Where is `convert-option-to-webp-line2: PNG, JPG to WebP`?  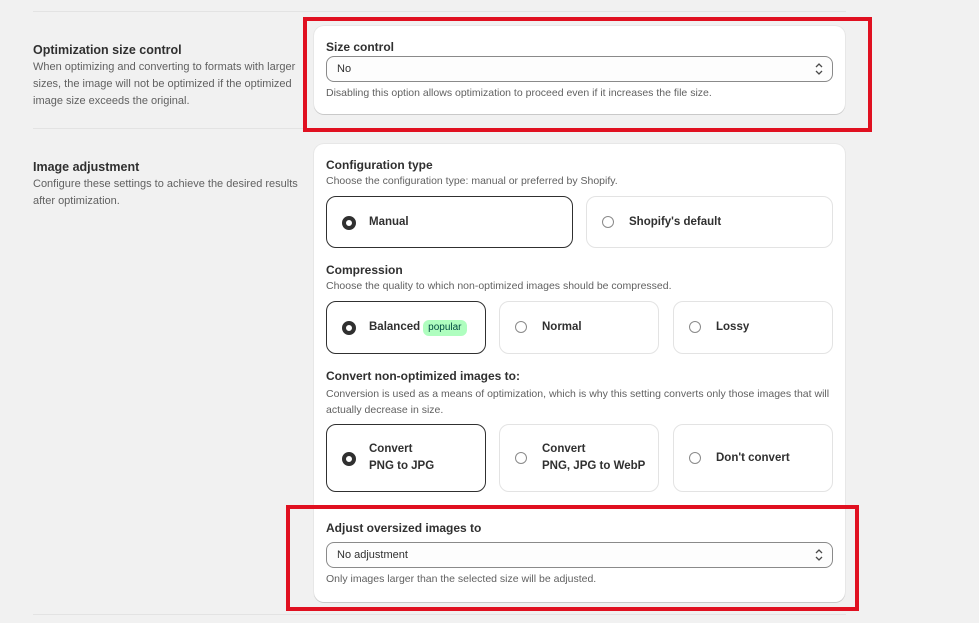
convert-option-to-webp-line2: PNG, JPG to WebP is located at coordinates (594, 466).